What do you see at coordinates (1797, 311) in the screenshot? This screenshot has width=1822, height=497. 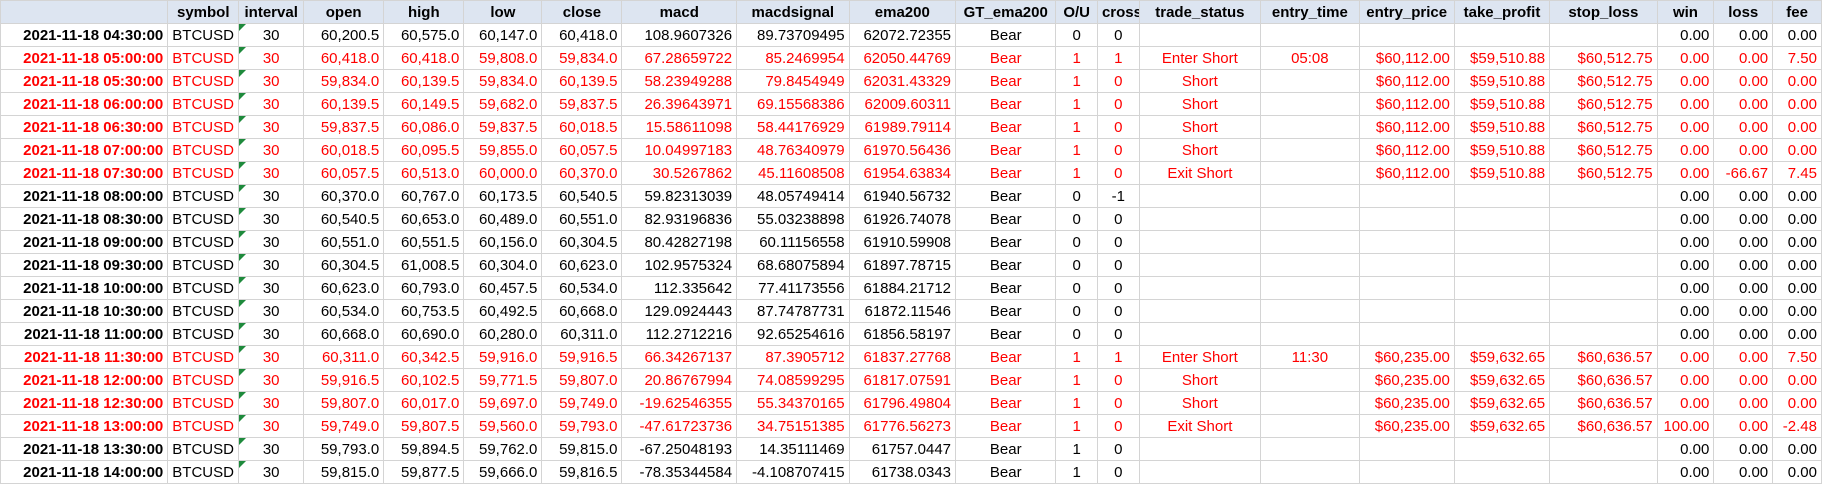 I see `cell-fee: 0.00` at bounding box center [1797, 311].